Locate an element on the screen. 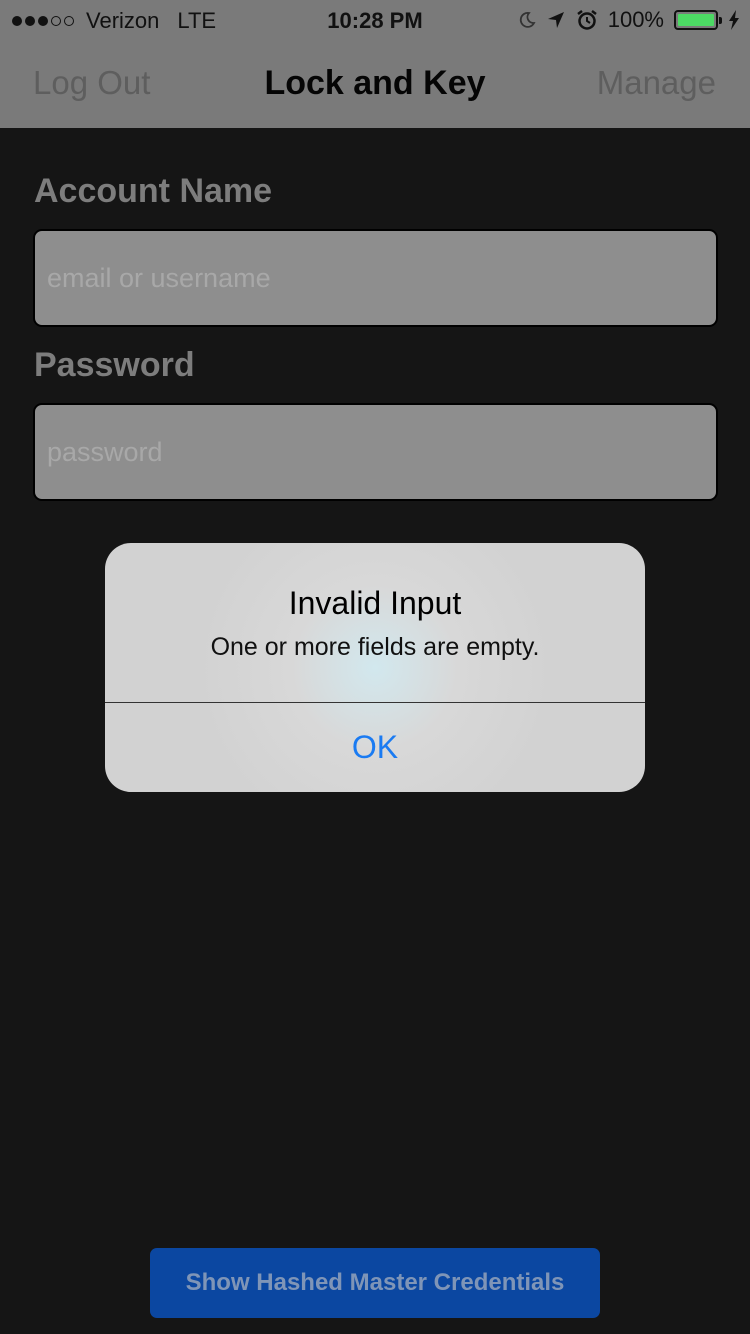  ok-button: OK is located at coordinates (375, 747).